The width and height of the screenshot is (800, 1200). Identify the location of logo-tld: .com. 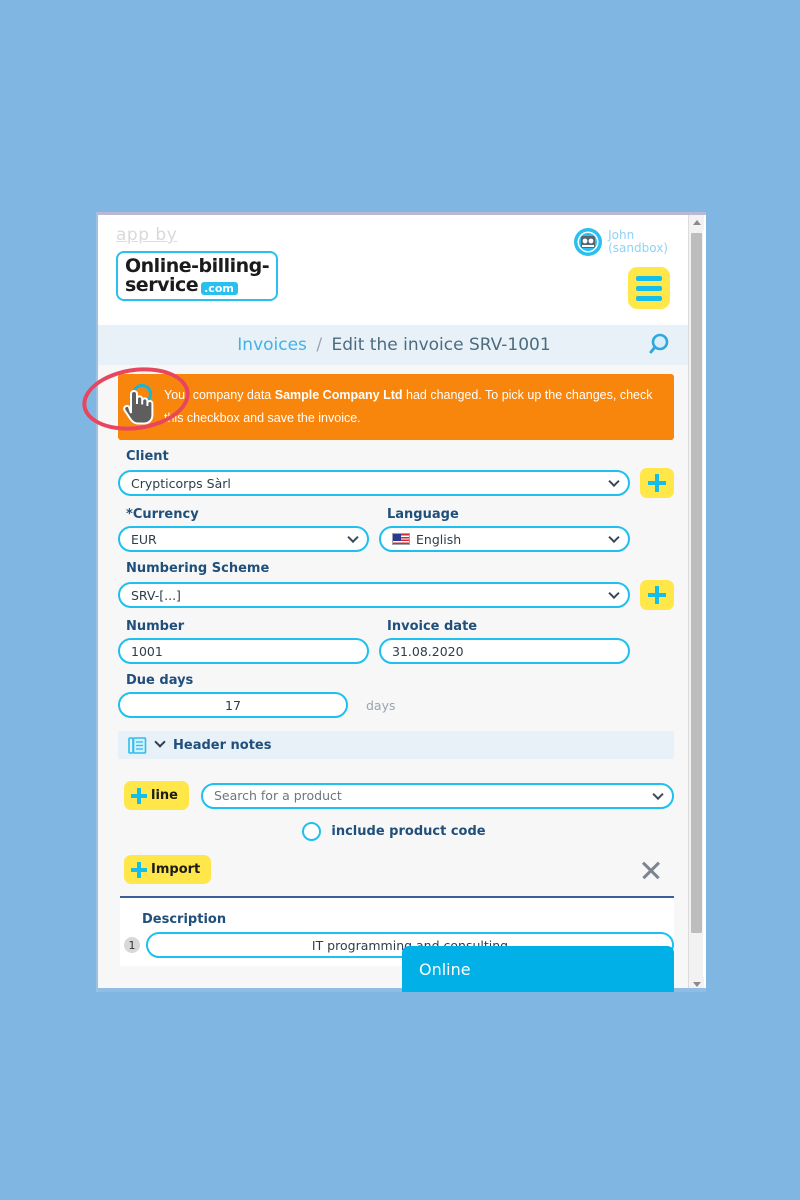
(219, 288).